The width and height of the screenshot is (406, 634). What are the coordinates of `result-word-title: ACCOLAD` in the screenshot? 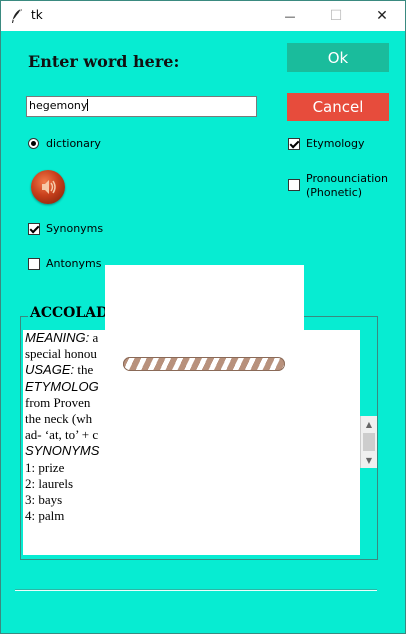 It's located at (69, 313).